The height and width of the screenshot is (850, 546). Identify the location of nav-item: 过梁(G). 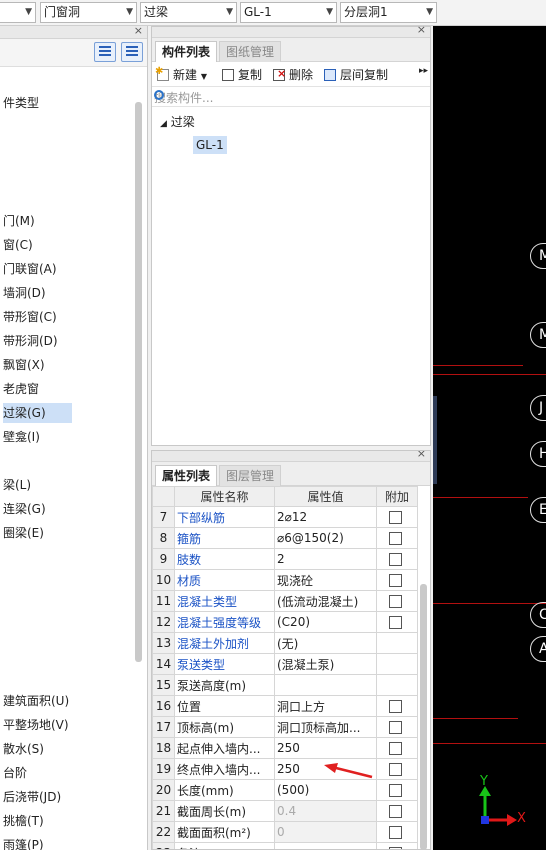
(37, 413).